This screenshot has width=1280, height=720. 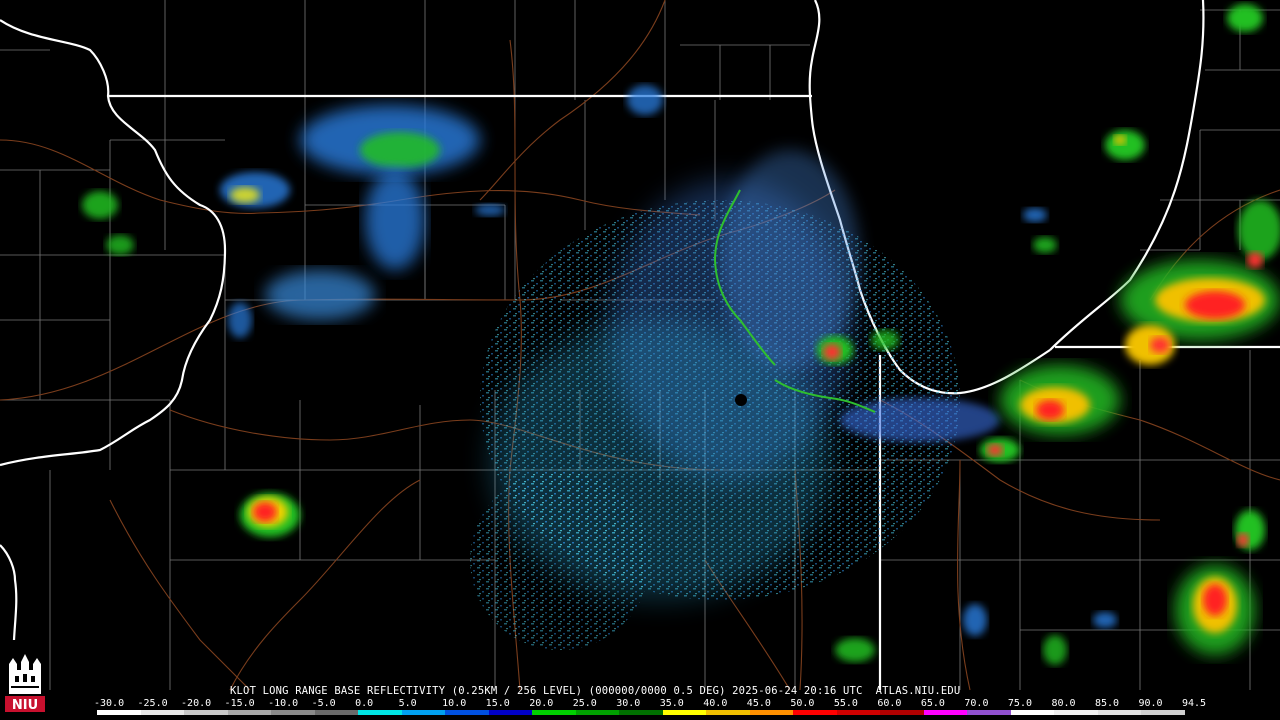 I want to click on scale-label: -10.0, so click(x=283, y=703).